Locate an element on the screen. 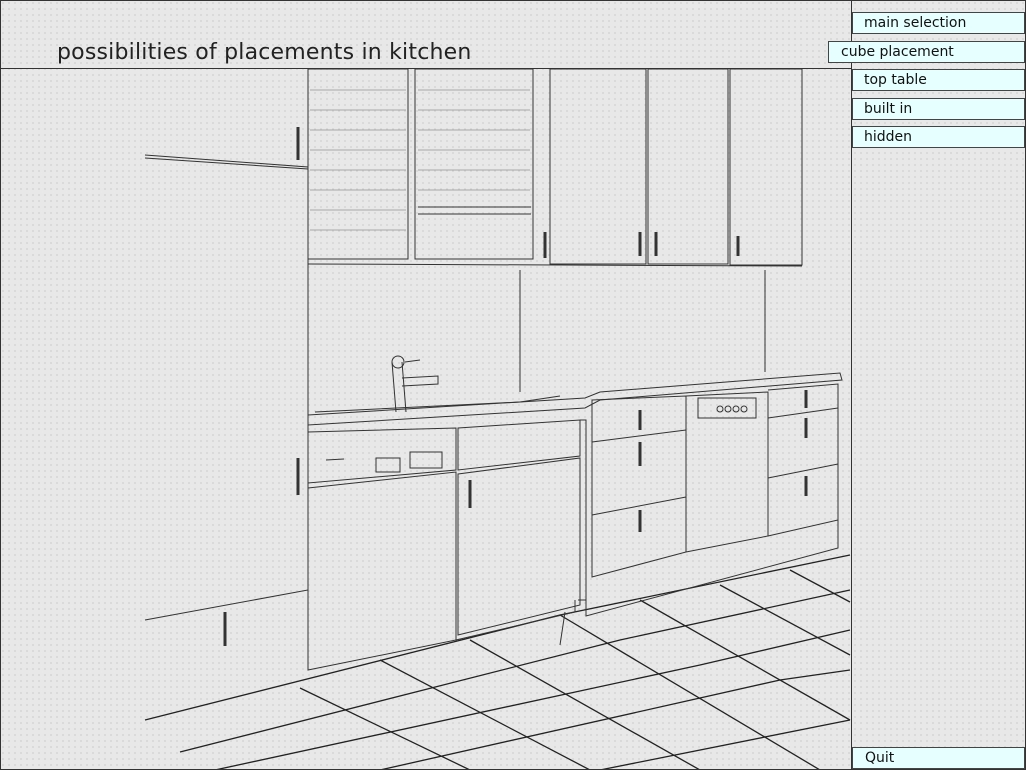  main-selection-button: main selection is located at coordinates (938, 23).